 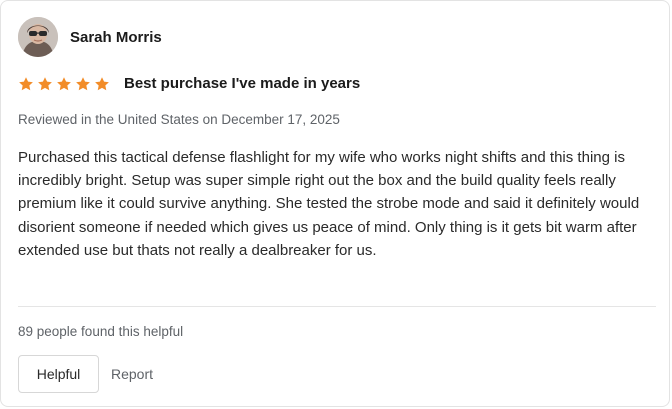 I want to click on rating-row: Best purchase I've made in years, so click(x=189, y=83).